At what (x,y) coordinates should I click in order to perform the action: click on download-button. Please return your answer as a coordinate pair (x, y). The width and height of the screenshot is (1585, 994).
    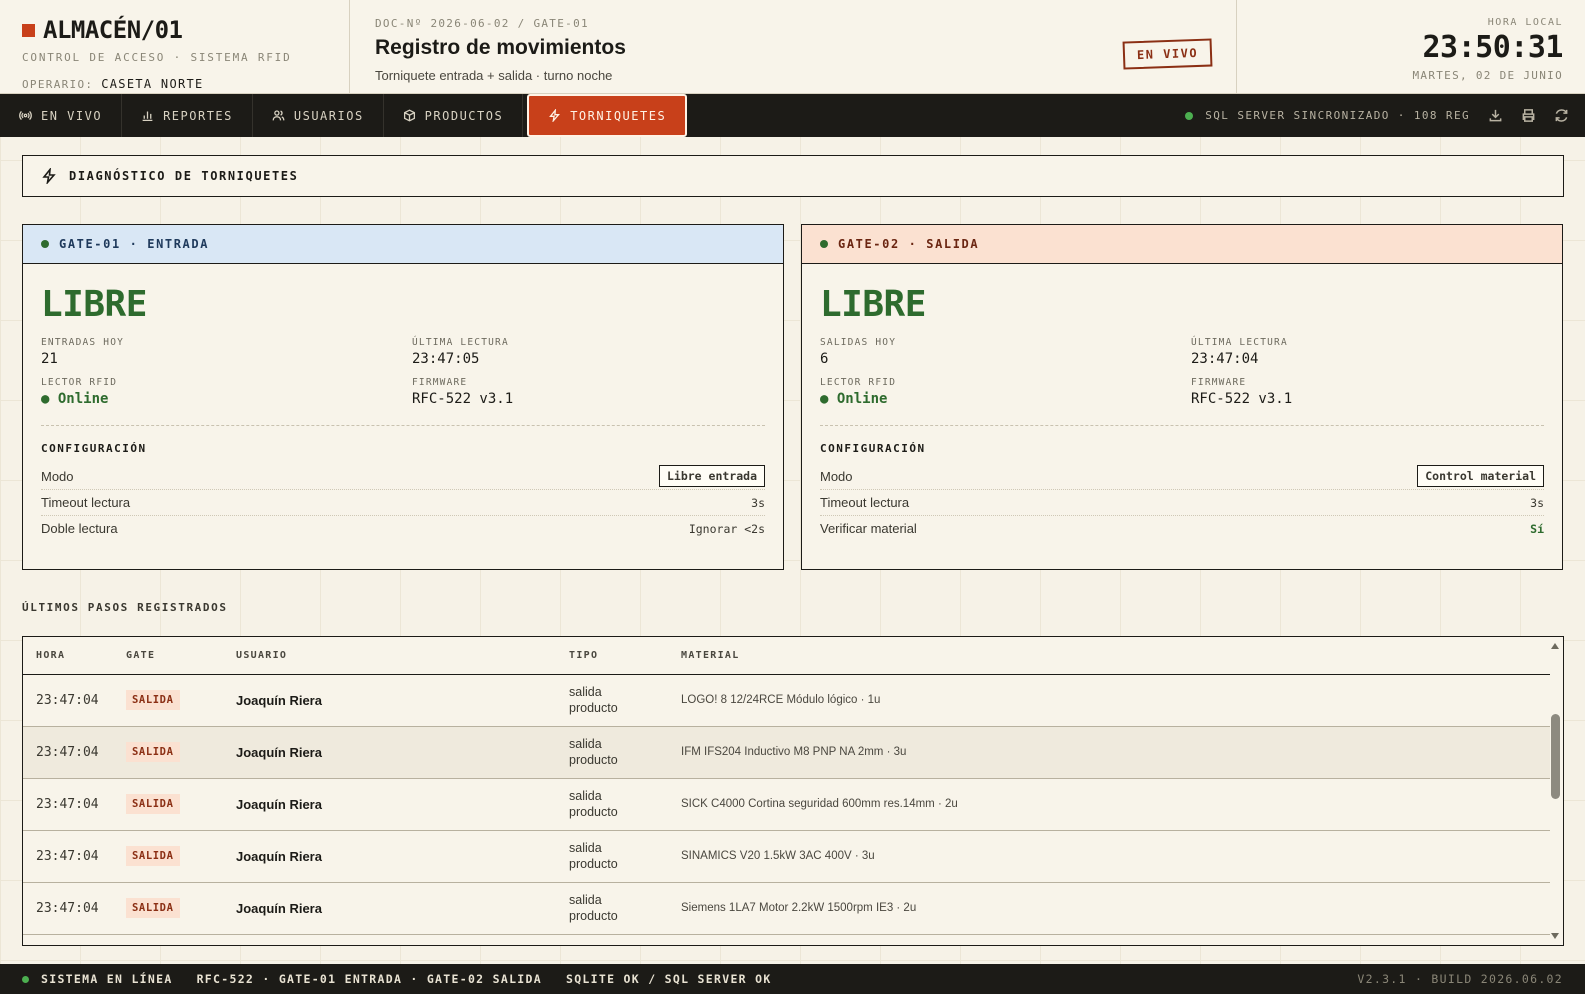
    Looking at the image, I should click on (1495, 115).